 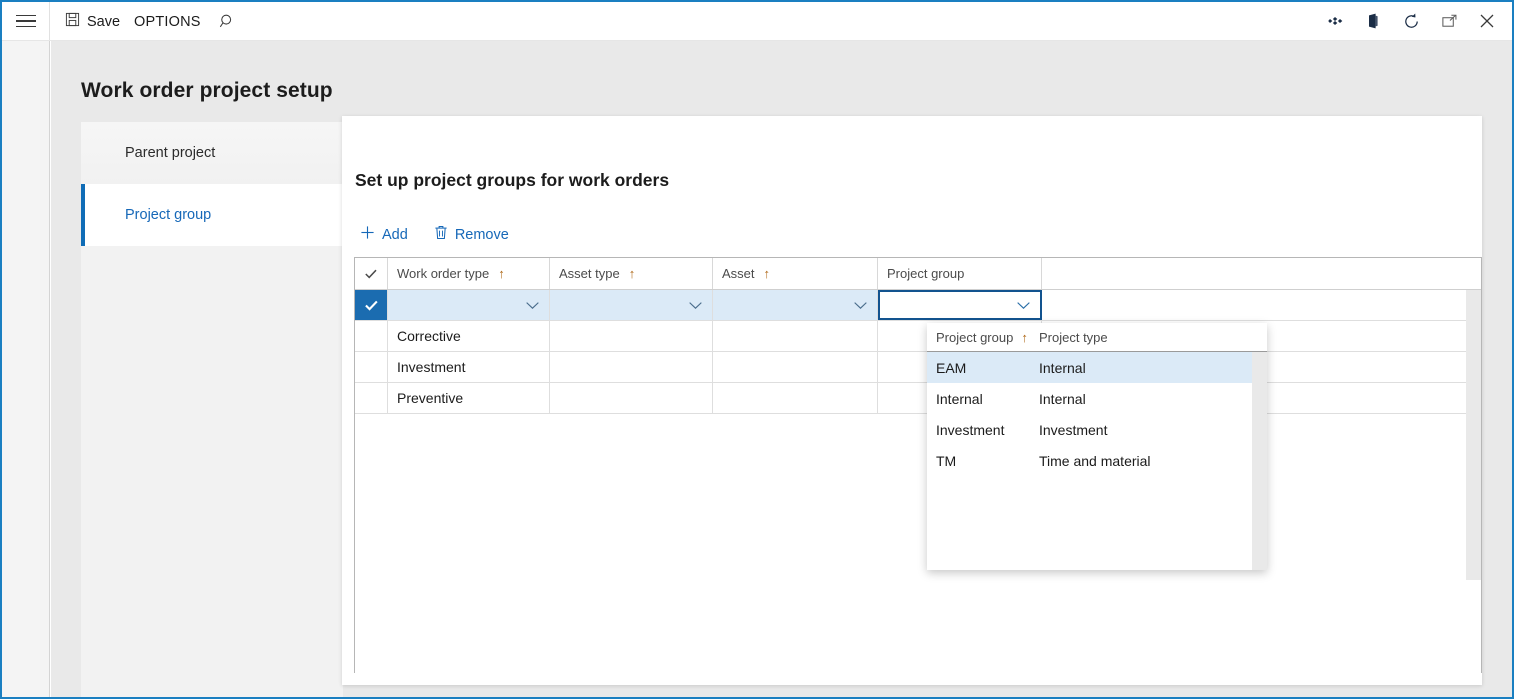 I want to click on select-all-checkbox-header, so click(x=371, y=273).